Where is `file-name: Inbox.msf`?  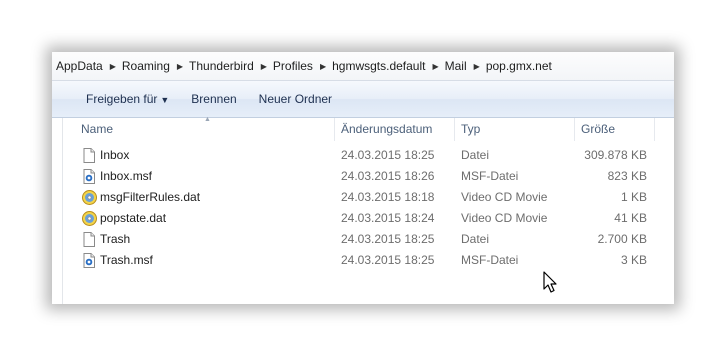 file-name: Inbox.msf is located at coordinates (126, 176).